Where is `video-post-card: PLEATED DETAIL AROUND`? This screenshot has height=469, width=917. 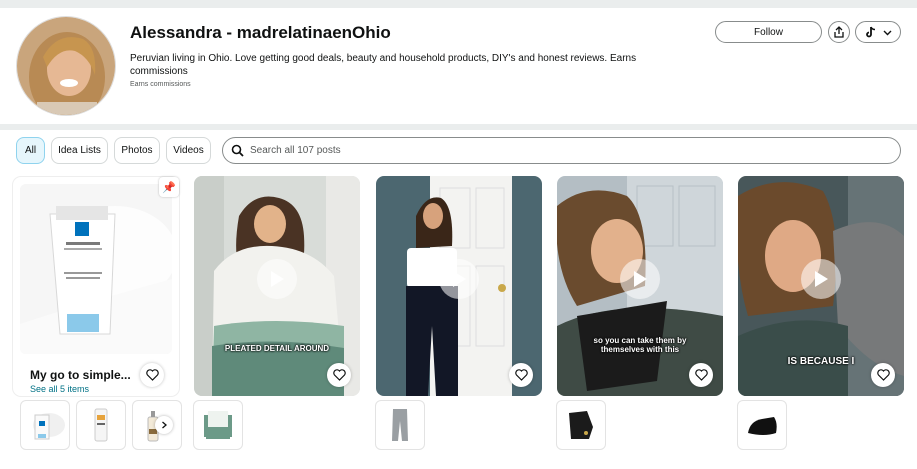 video-post-card: PLEATED DETAIL AROUND is located at coordinates (277, 286).